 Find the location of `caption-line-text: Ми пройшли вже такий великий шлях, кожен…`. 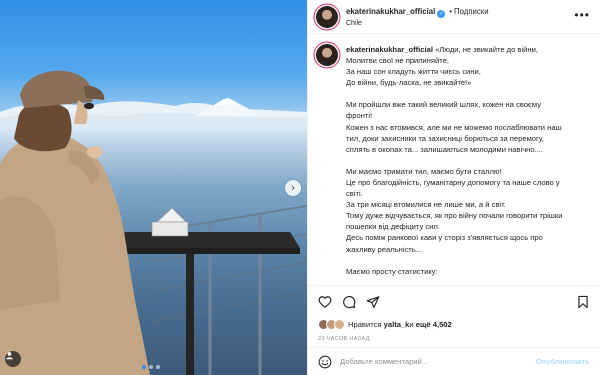

caption-line-text: Ми пройшли вже такий великий шлях, кожен… is located at coordinates (444, 105).